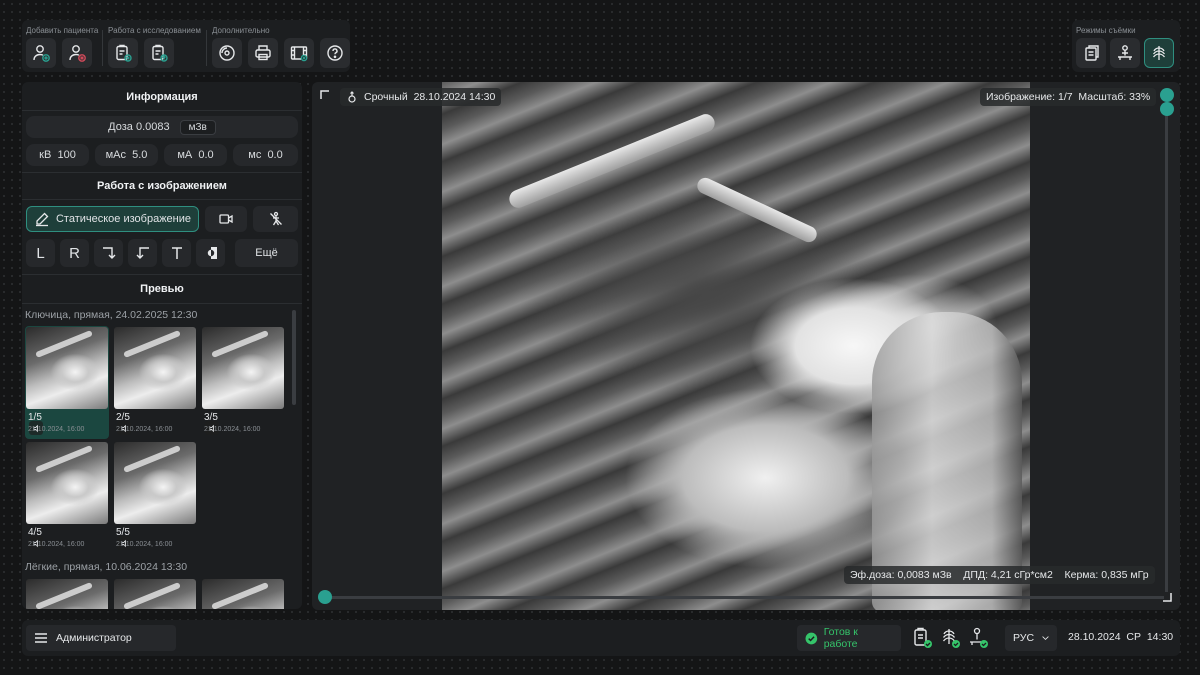  Describe the element at coordinates (275, 219) in the screenshot. I see `skeleton-button` at that location.